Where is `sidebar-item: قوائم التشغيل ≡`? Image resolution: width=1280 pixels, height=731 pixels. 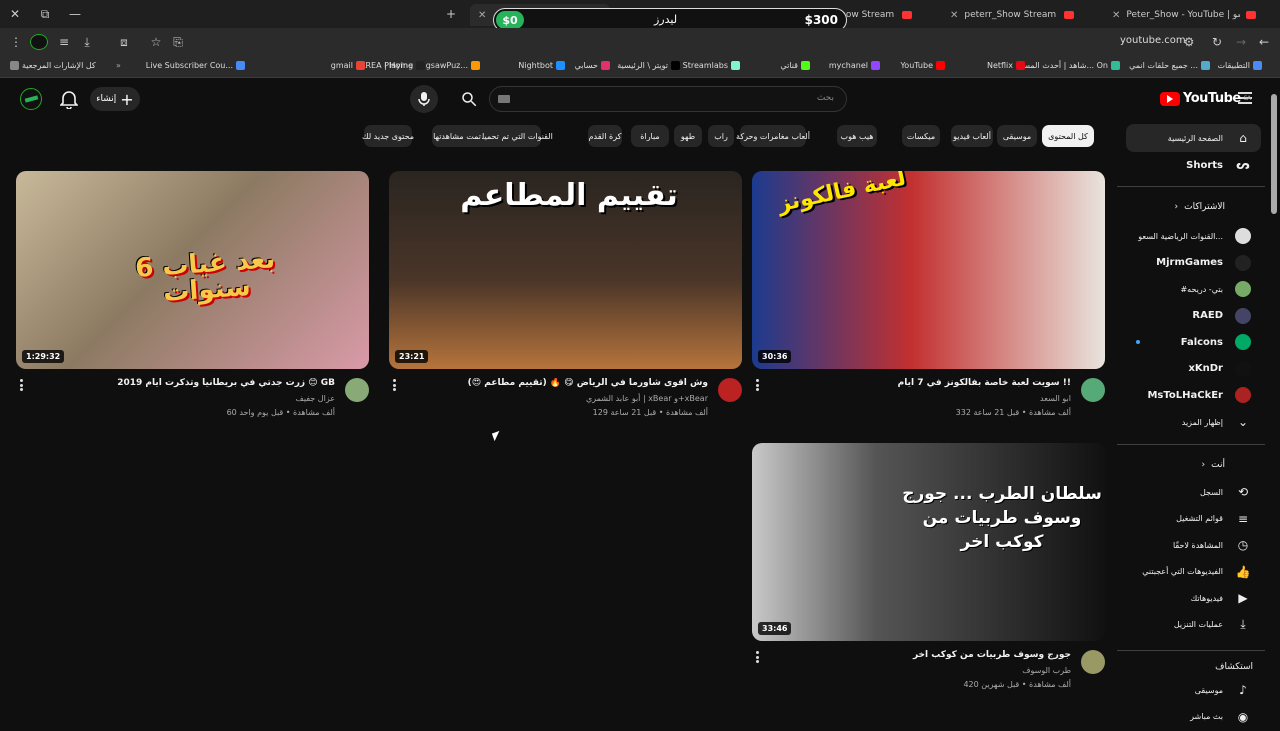
sidebar-item: قوائم التشغيل ≡ is located at coordinates (1193, 519).